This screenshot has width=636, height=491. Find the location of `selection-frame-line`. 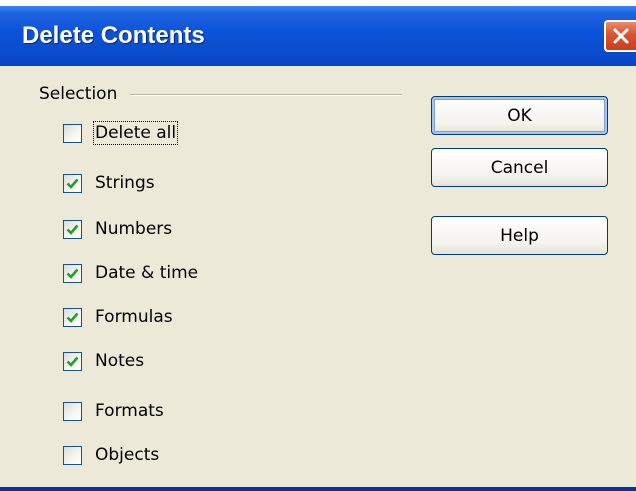

selection-frame-line is located at coordinates (266, 95).